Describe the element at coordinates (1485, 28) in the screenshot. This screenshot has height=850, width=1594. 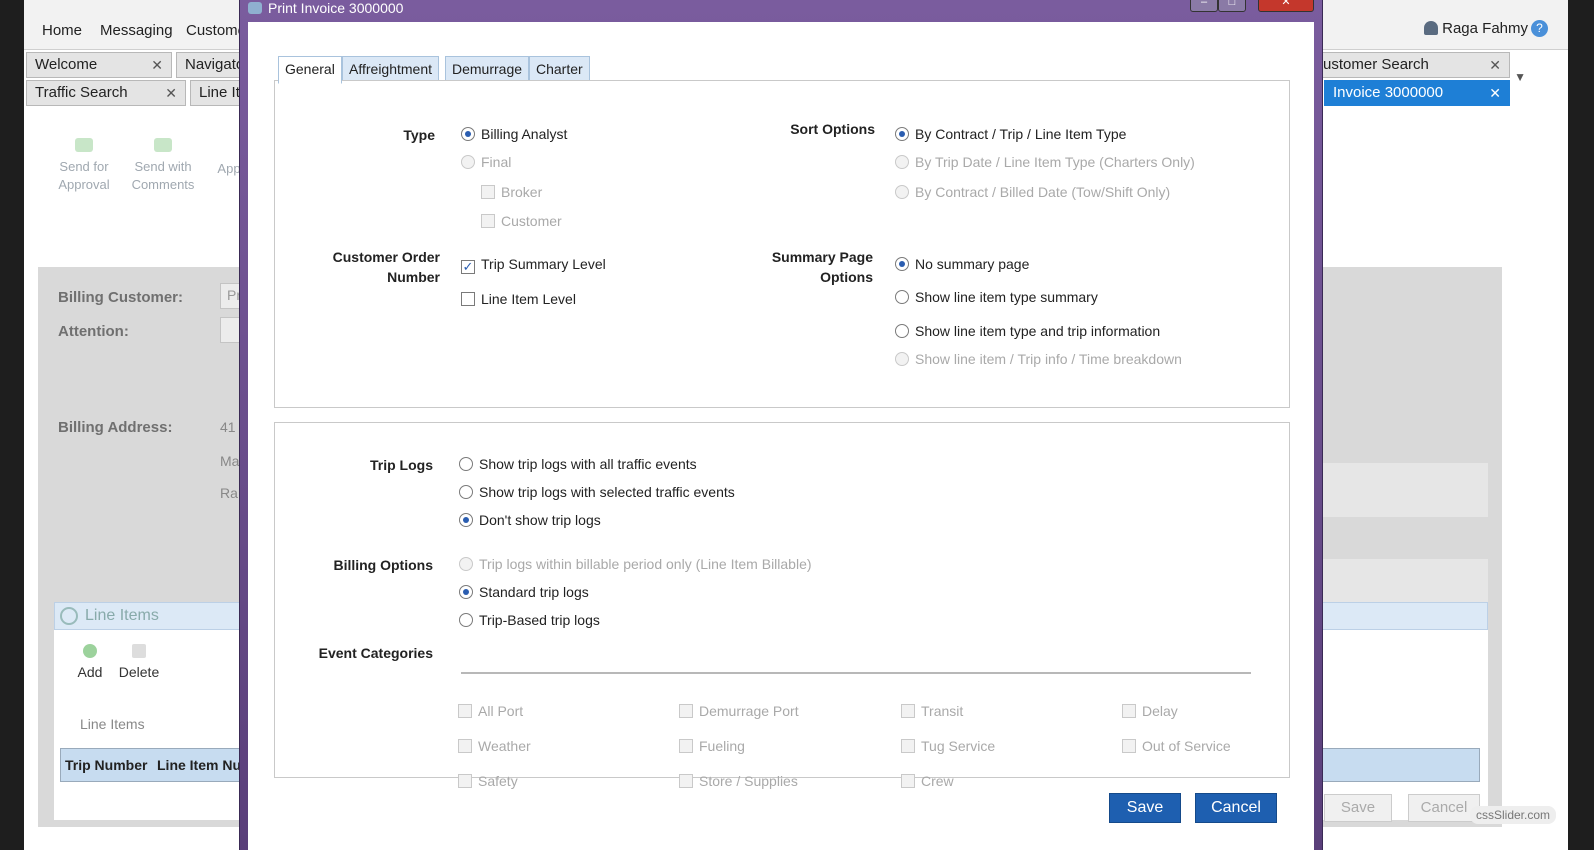
I see `user-name: Raga Fahmy` at that location.